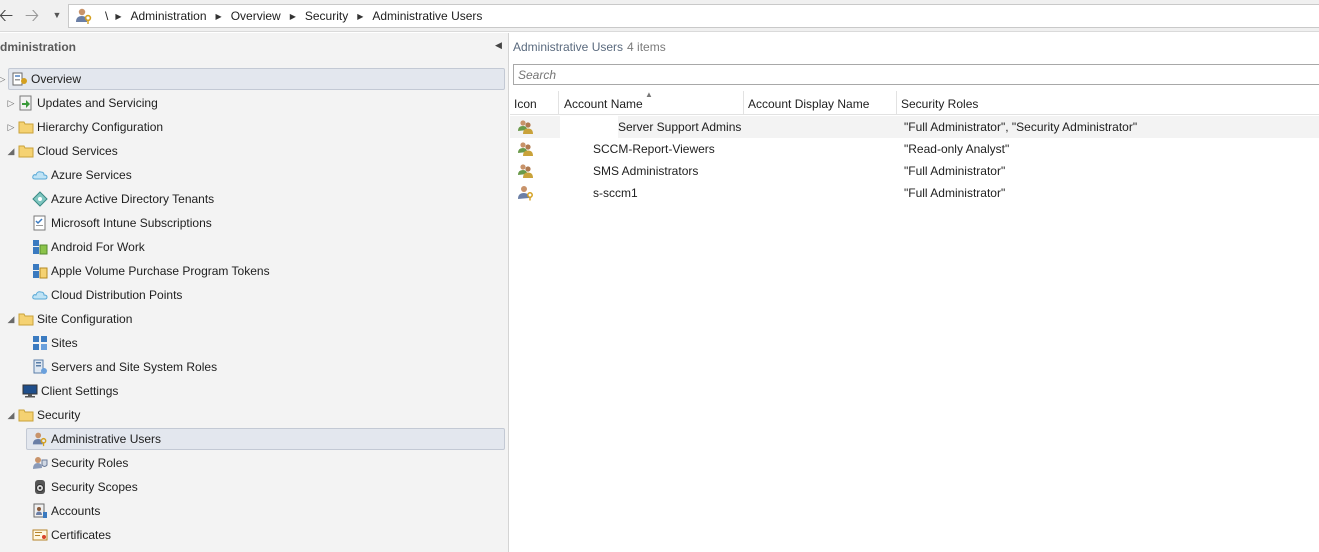 The height and width of the screenshot is (552, 1319). What do you see at coordinates (169, 16) in the screenshot?
I see `breadcrumb-administration: Administration` at bounding box center [169, 16].